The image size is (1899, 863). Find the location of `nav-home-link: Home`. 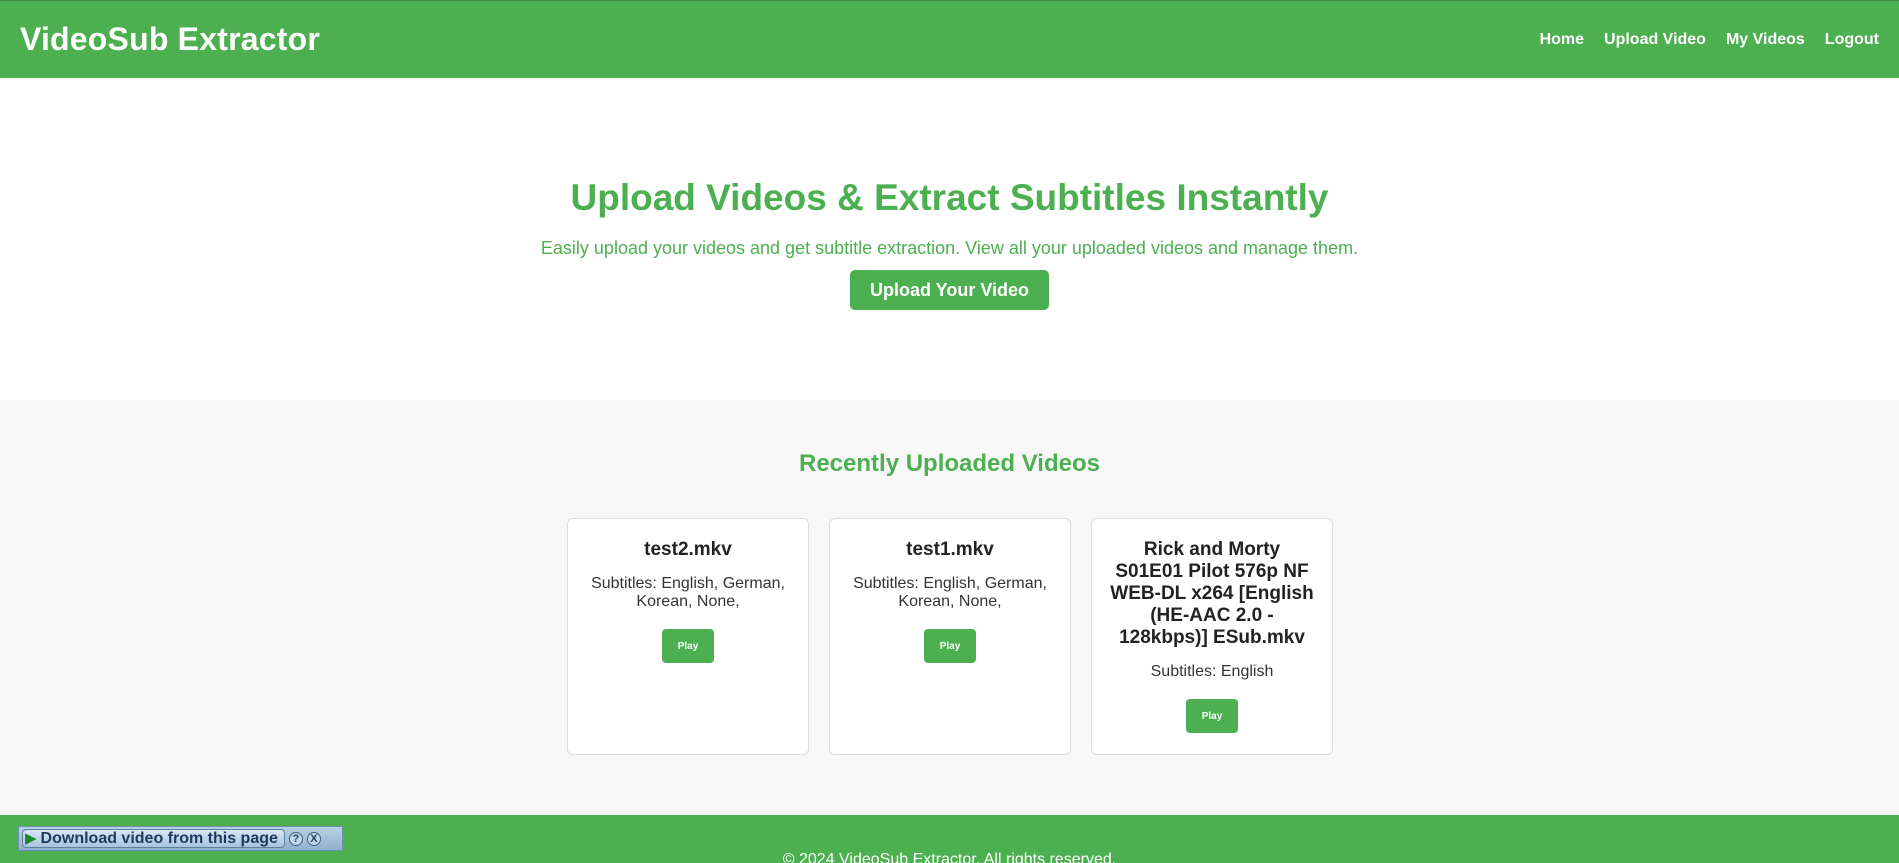

nav-home-link: Home is located at coordinates (1562, 40).